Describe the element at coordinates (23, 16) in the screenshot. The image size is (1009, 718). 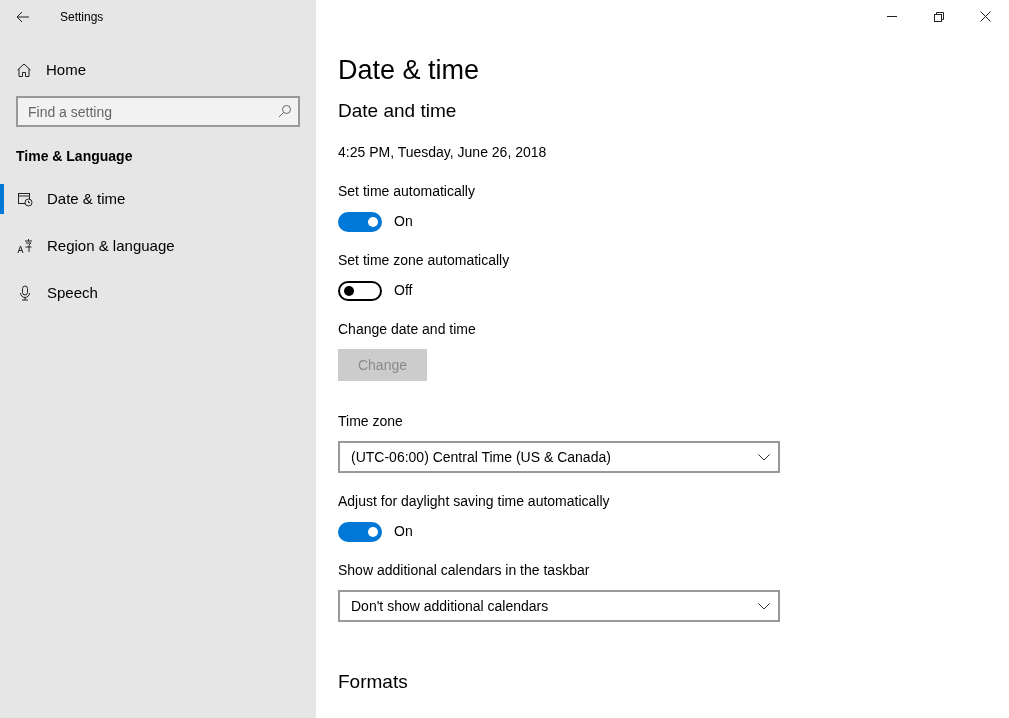
I see `back-arrow-icon` at that location.